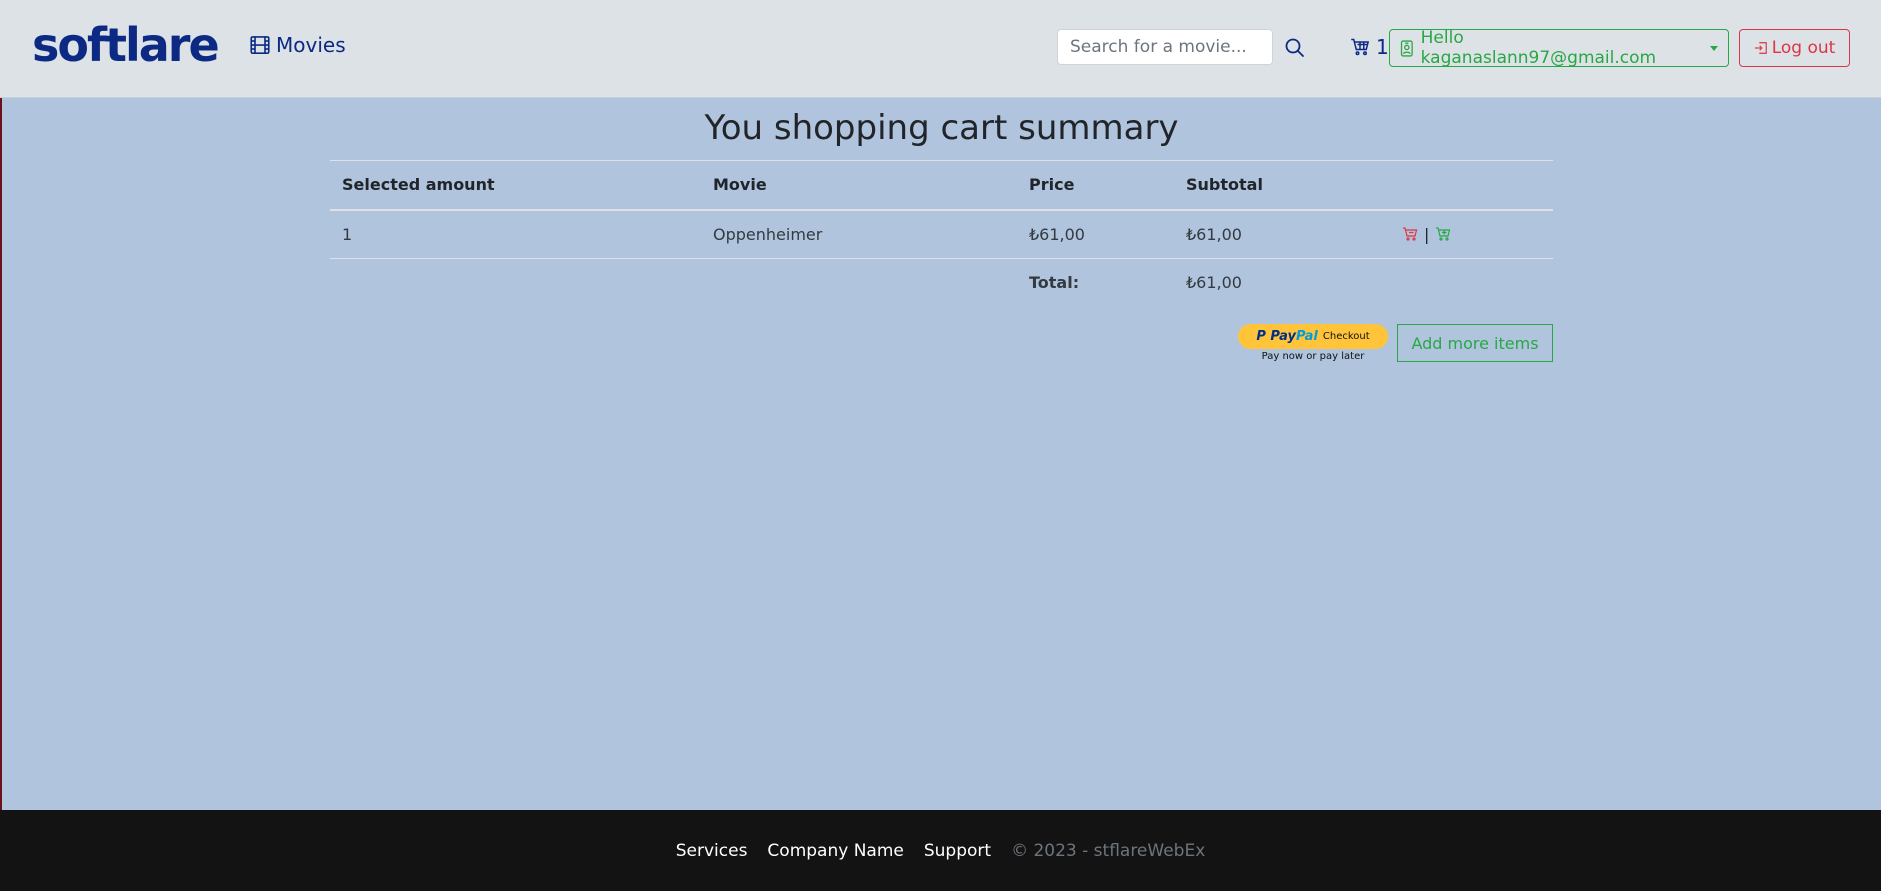 The height and width of the screenshot is (891, 1881). What do you see at coordinates (1471, 185) in the screenshot?
I see `header-actions` at bounding box center [1471, 185].